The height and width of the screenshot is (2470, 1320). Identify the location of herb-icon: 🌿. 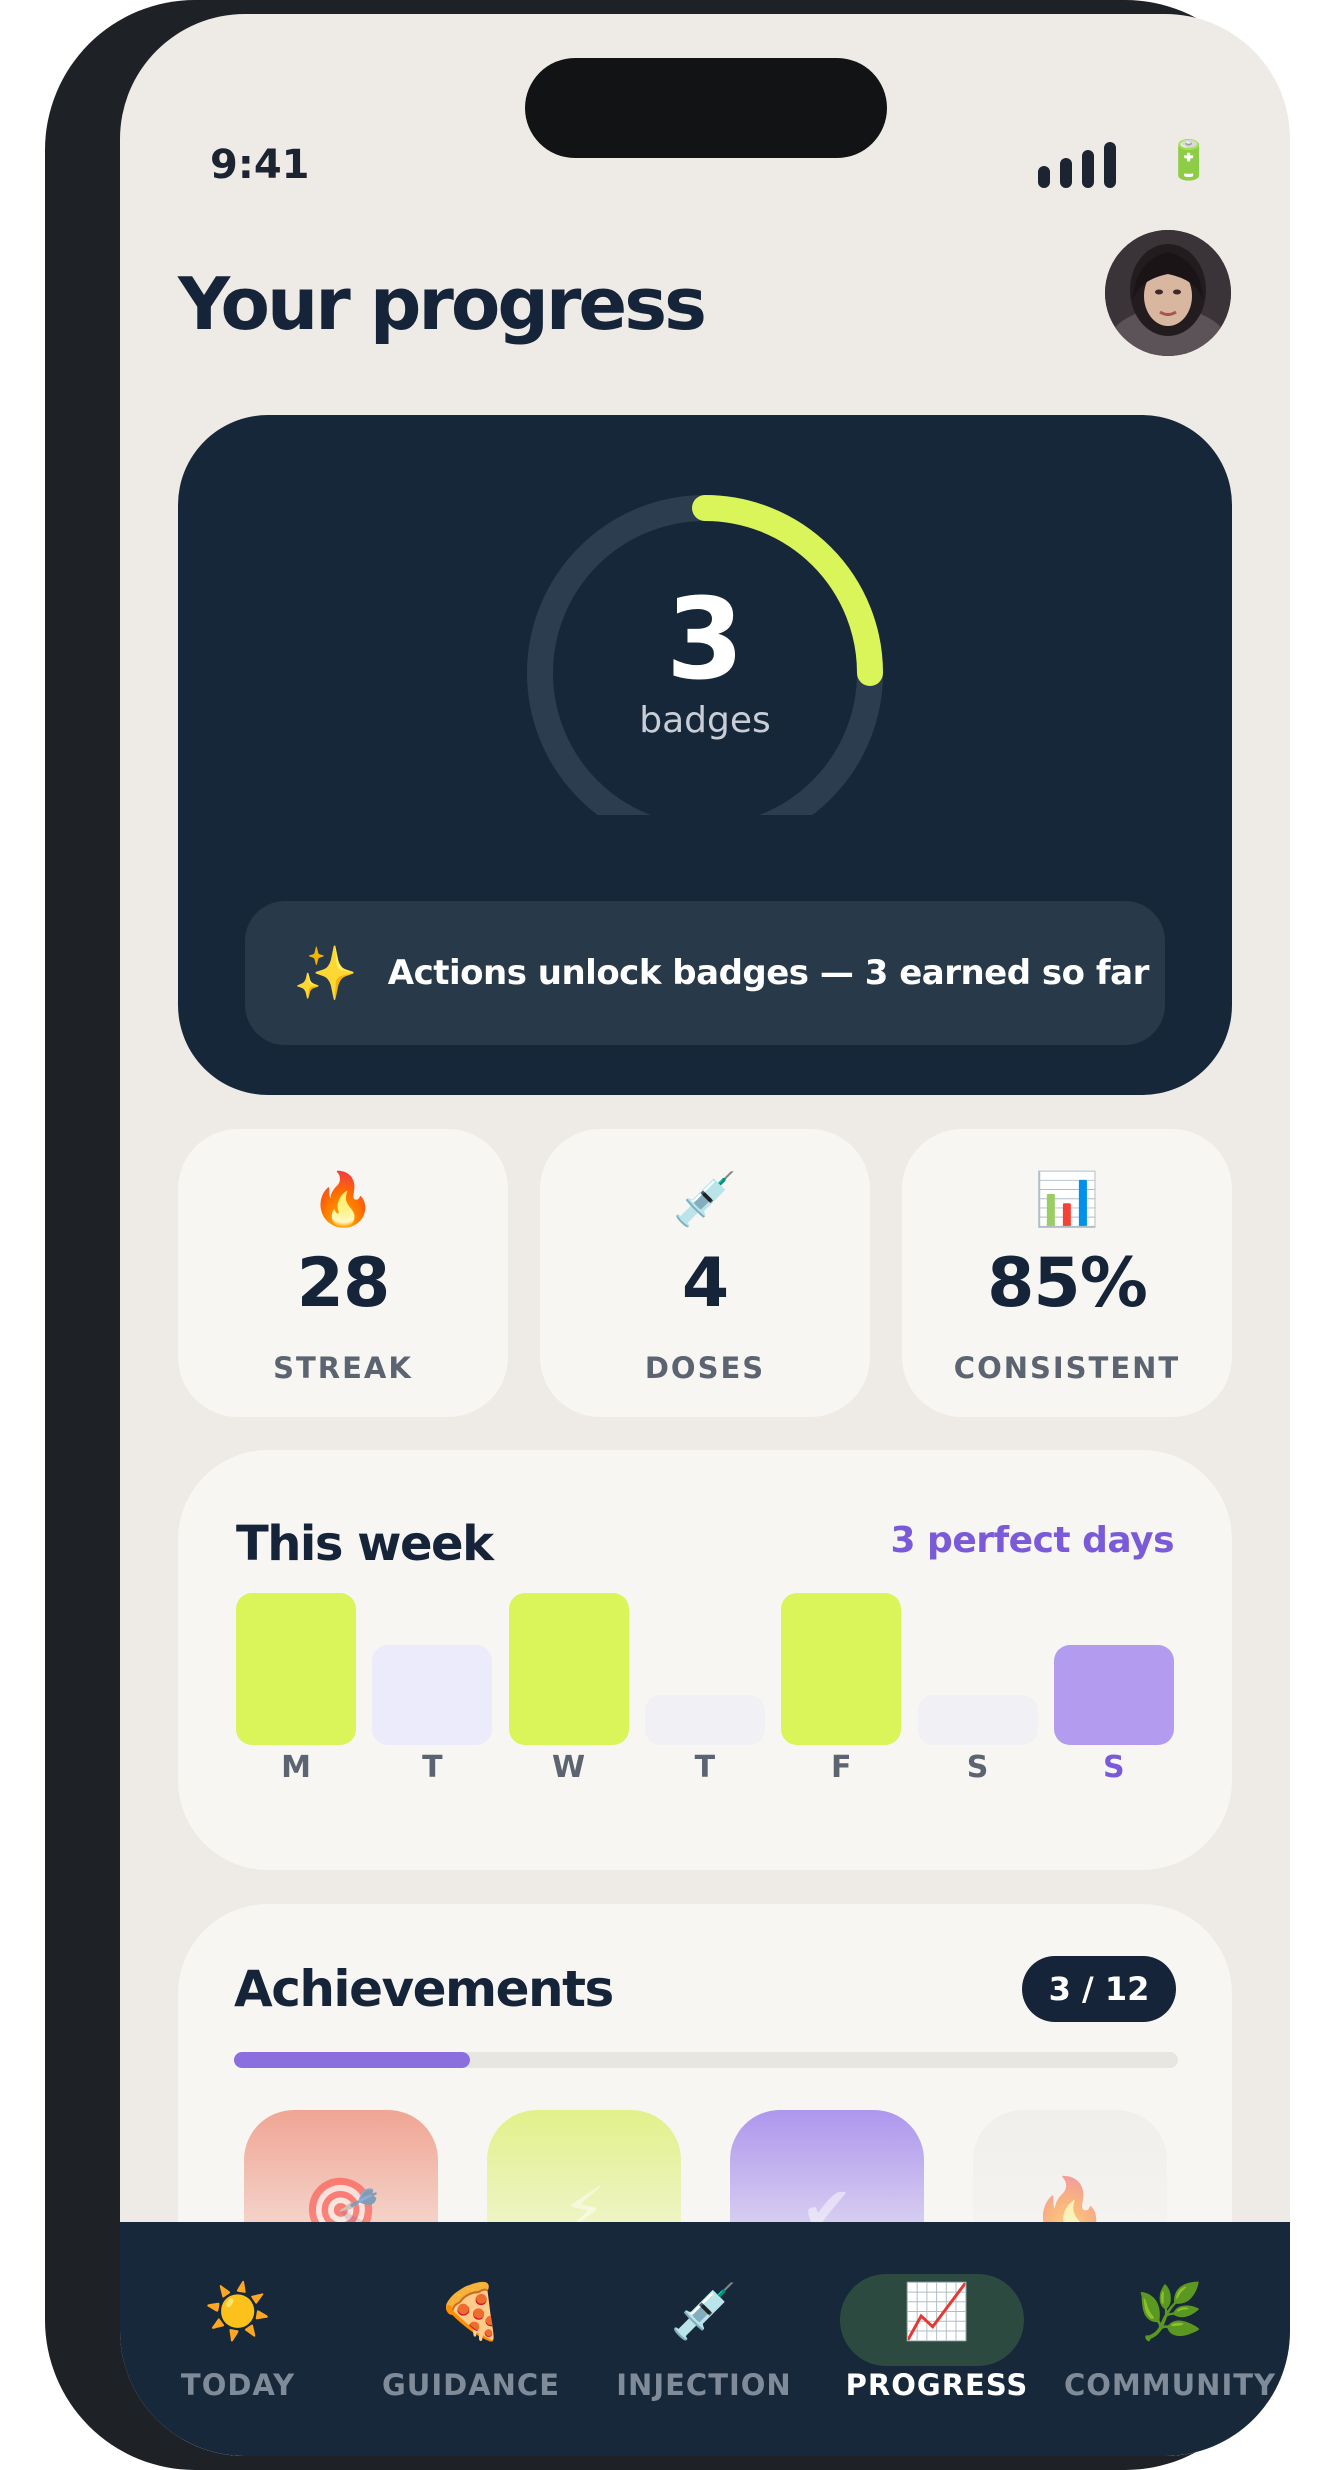
(1170, 2311).